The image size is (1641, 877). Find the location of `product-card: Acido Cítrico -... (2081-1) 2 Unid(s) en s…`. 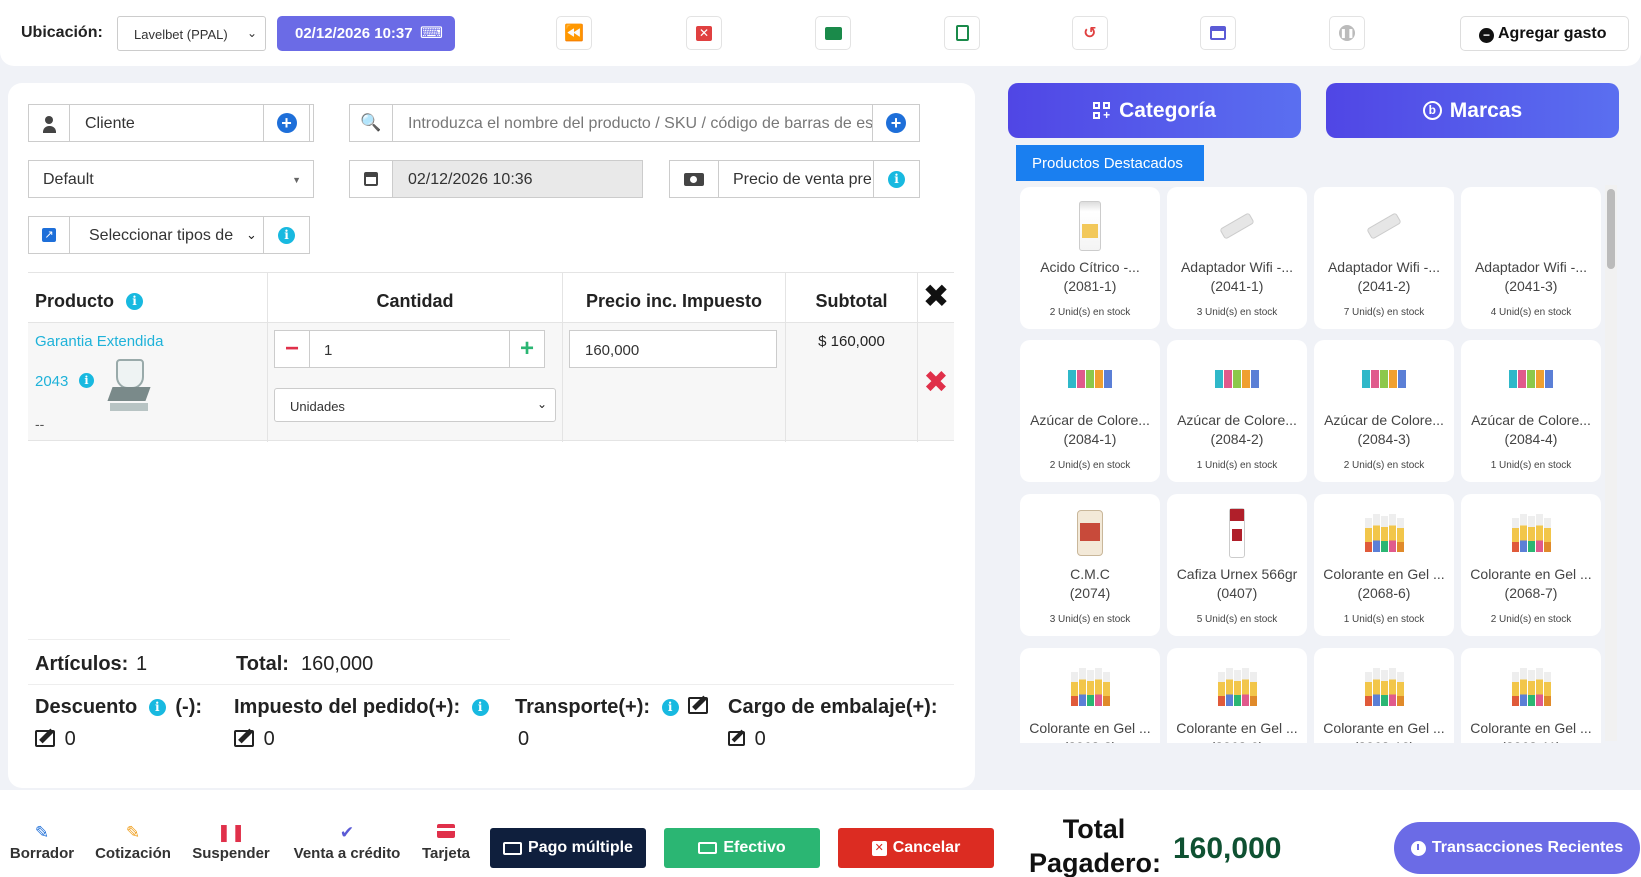

product-card: Acido Cítrico -... (2081-1) 2 Unid(s) en s… is located at coordinates (1090, 258).